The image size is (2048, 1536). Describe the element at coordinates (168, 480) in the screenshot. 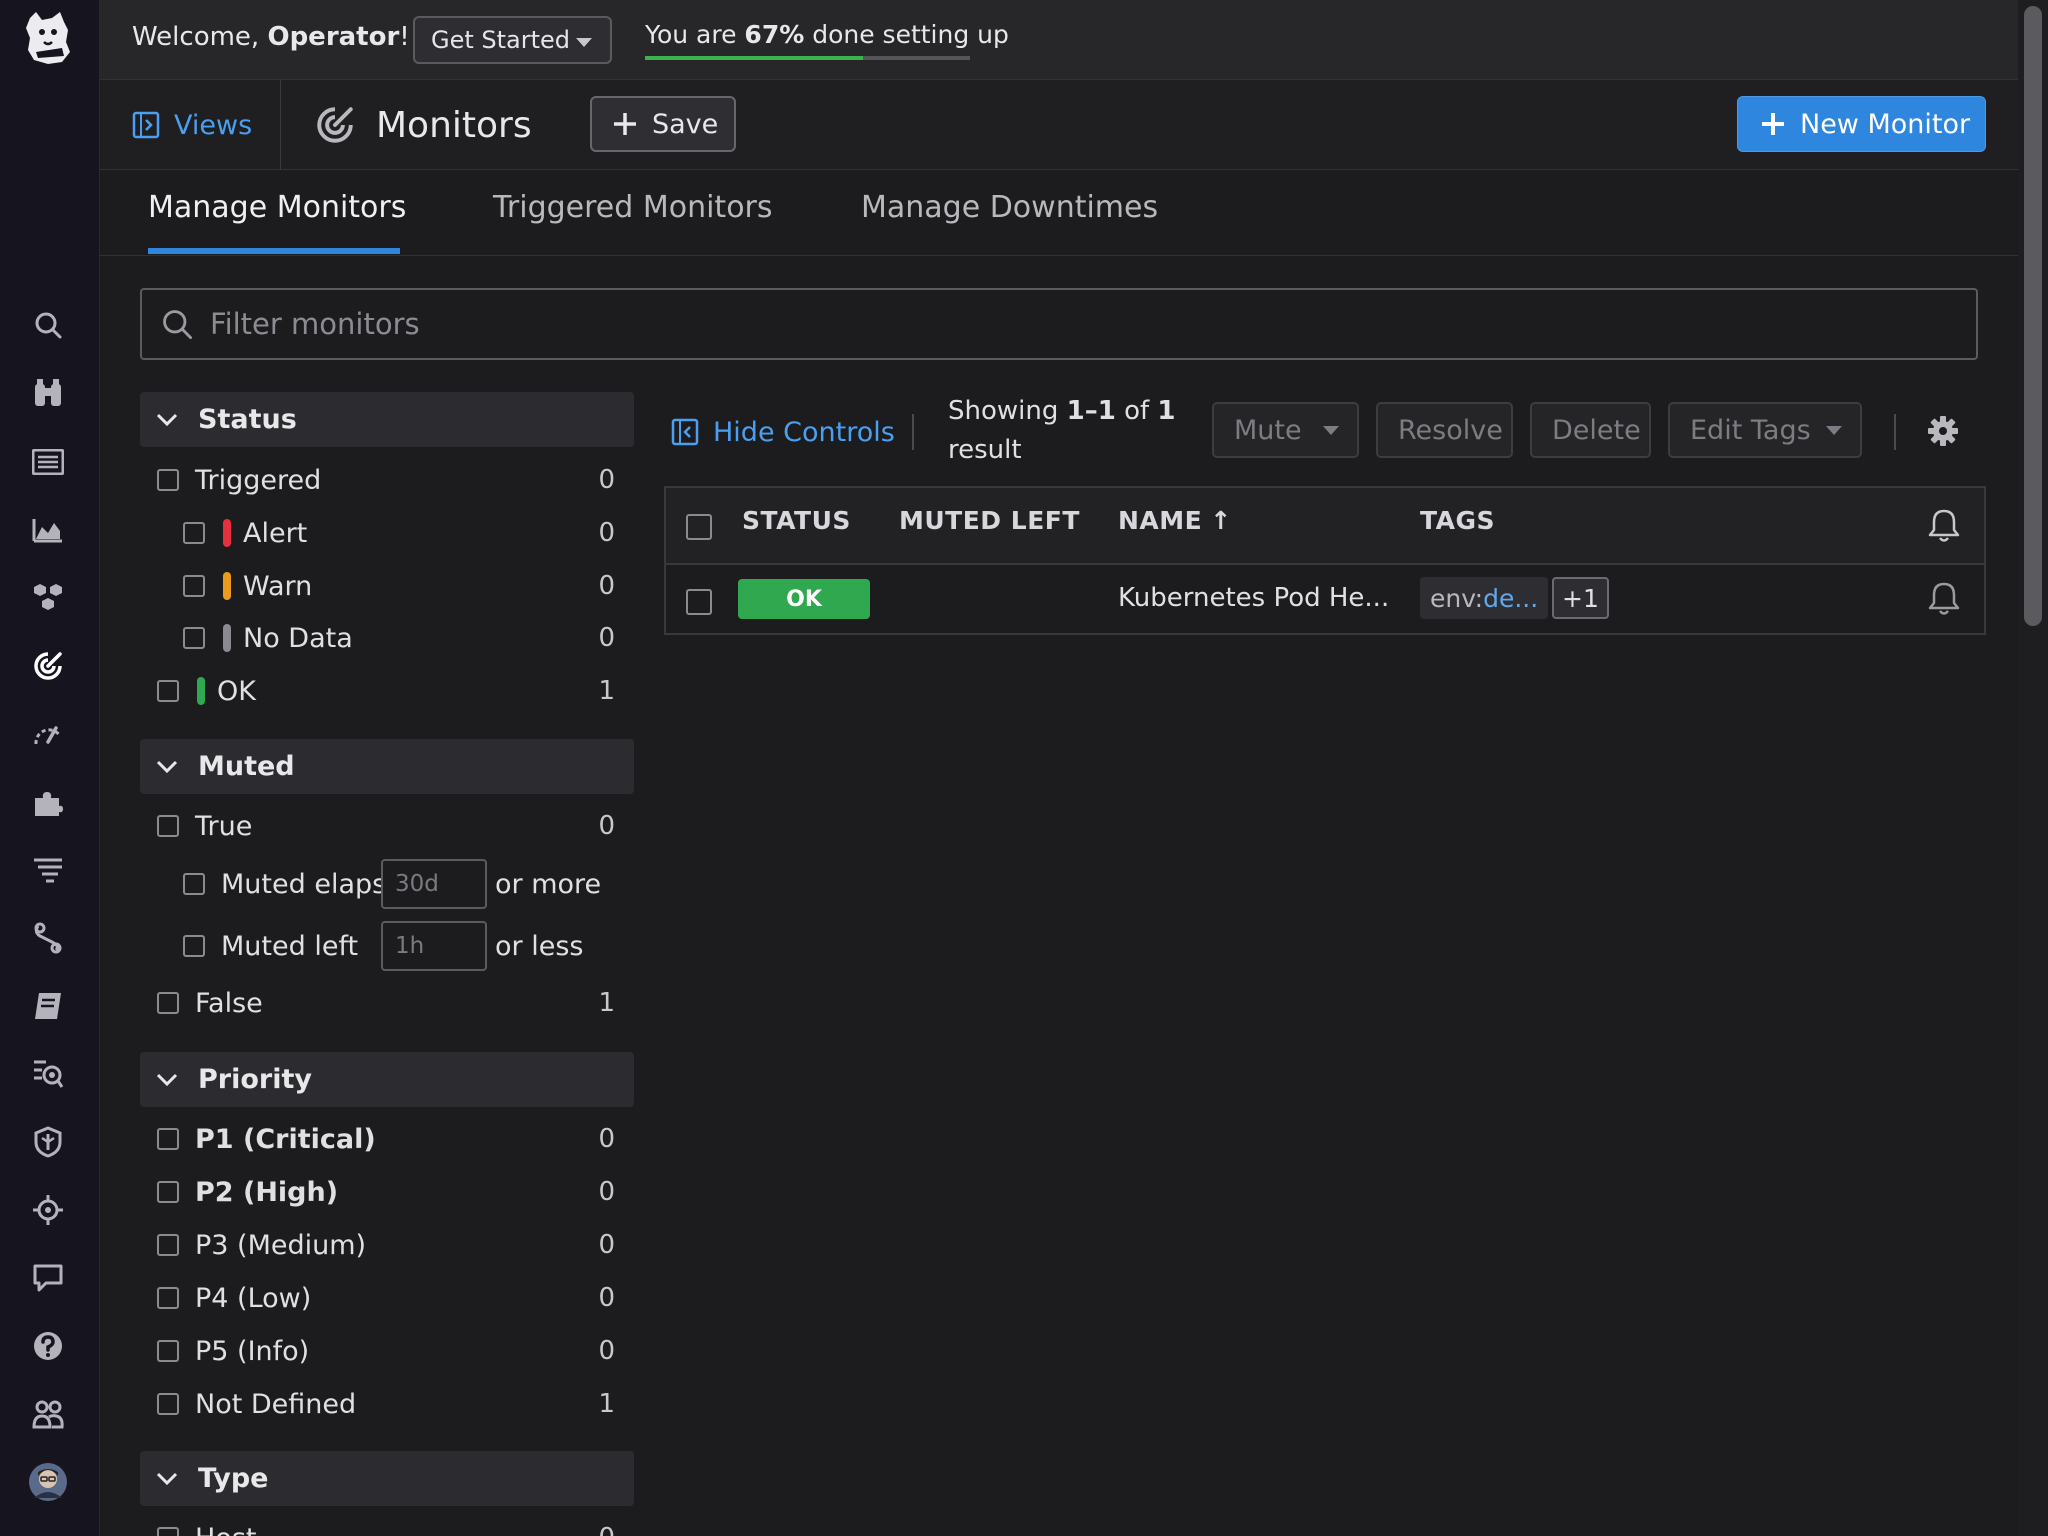

I see `triggered-checkbox` at that location.